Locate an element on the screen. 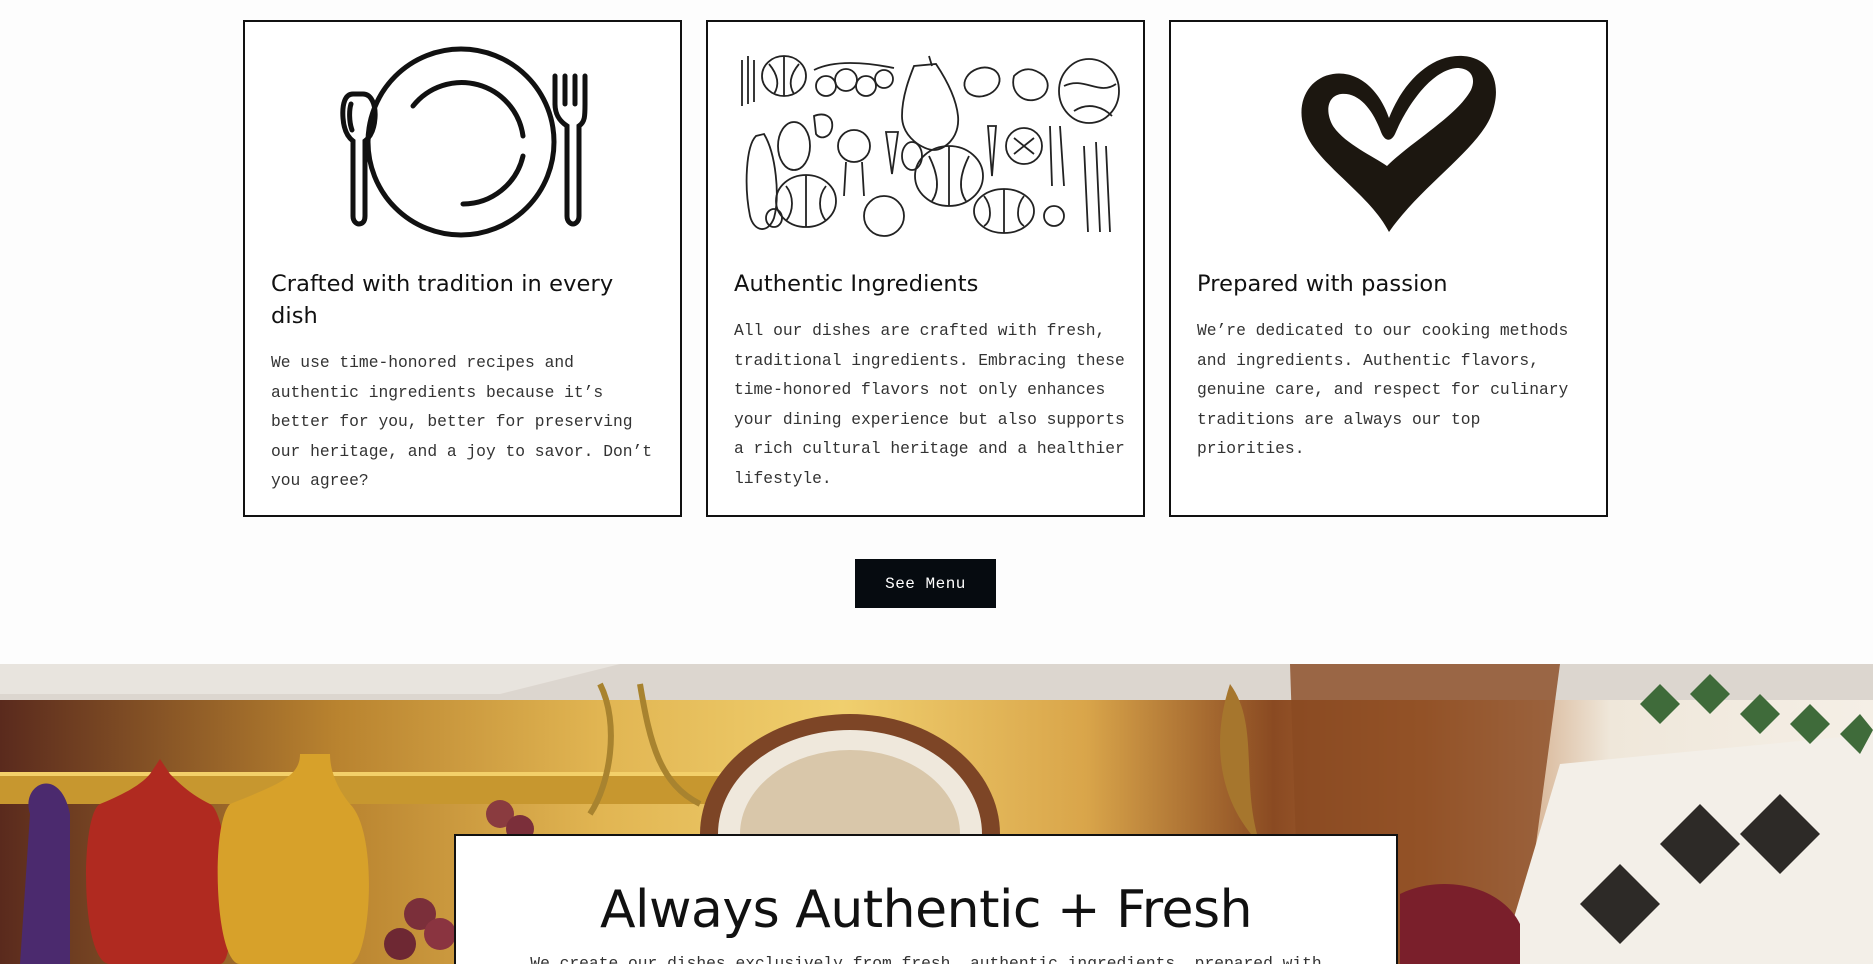 The width and height of the screenshot is (1873, 964). feature-title: Crafted with tradition in every dish is located at coordinates (442, 300).